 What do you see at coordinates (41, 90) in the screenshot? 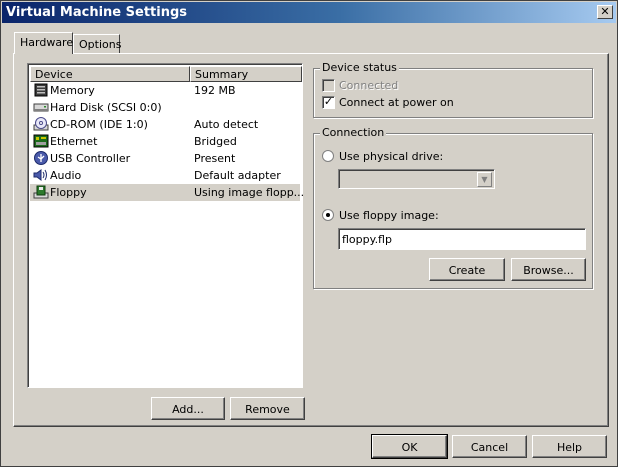
I see `memory-icon` at bounding box center [41, 90].